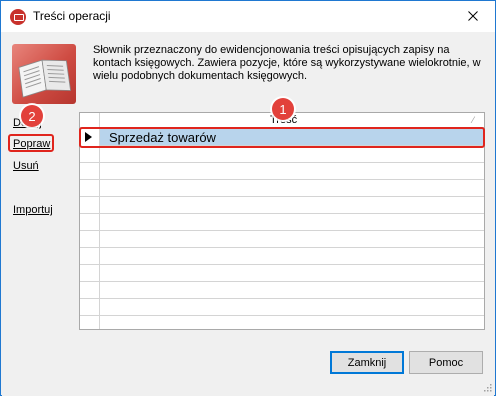 The image size is (496, 396). I want to click on sort-icon: ⁄, so click(473, 120).